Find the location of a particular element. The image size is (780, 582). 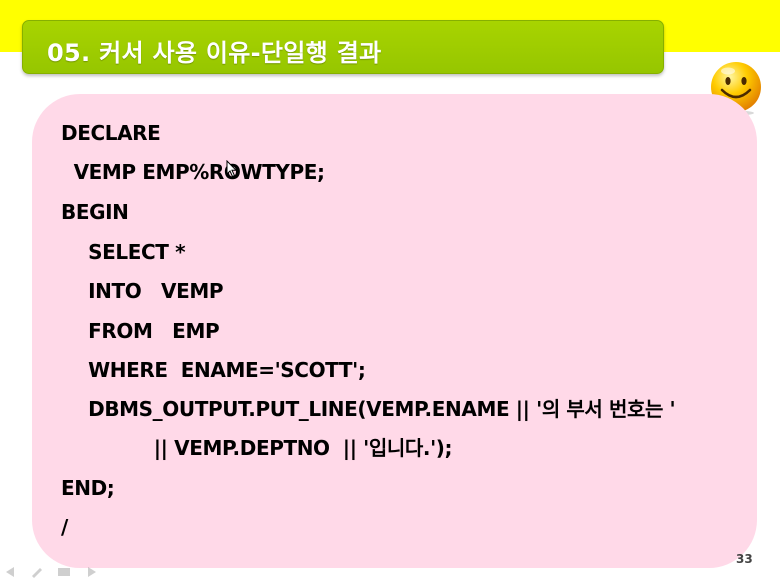

title-bar: 05. 커서 사용 이유-단일행 결과 is located at coordinates (343, 47).